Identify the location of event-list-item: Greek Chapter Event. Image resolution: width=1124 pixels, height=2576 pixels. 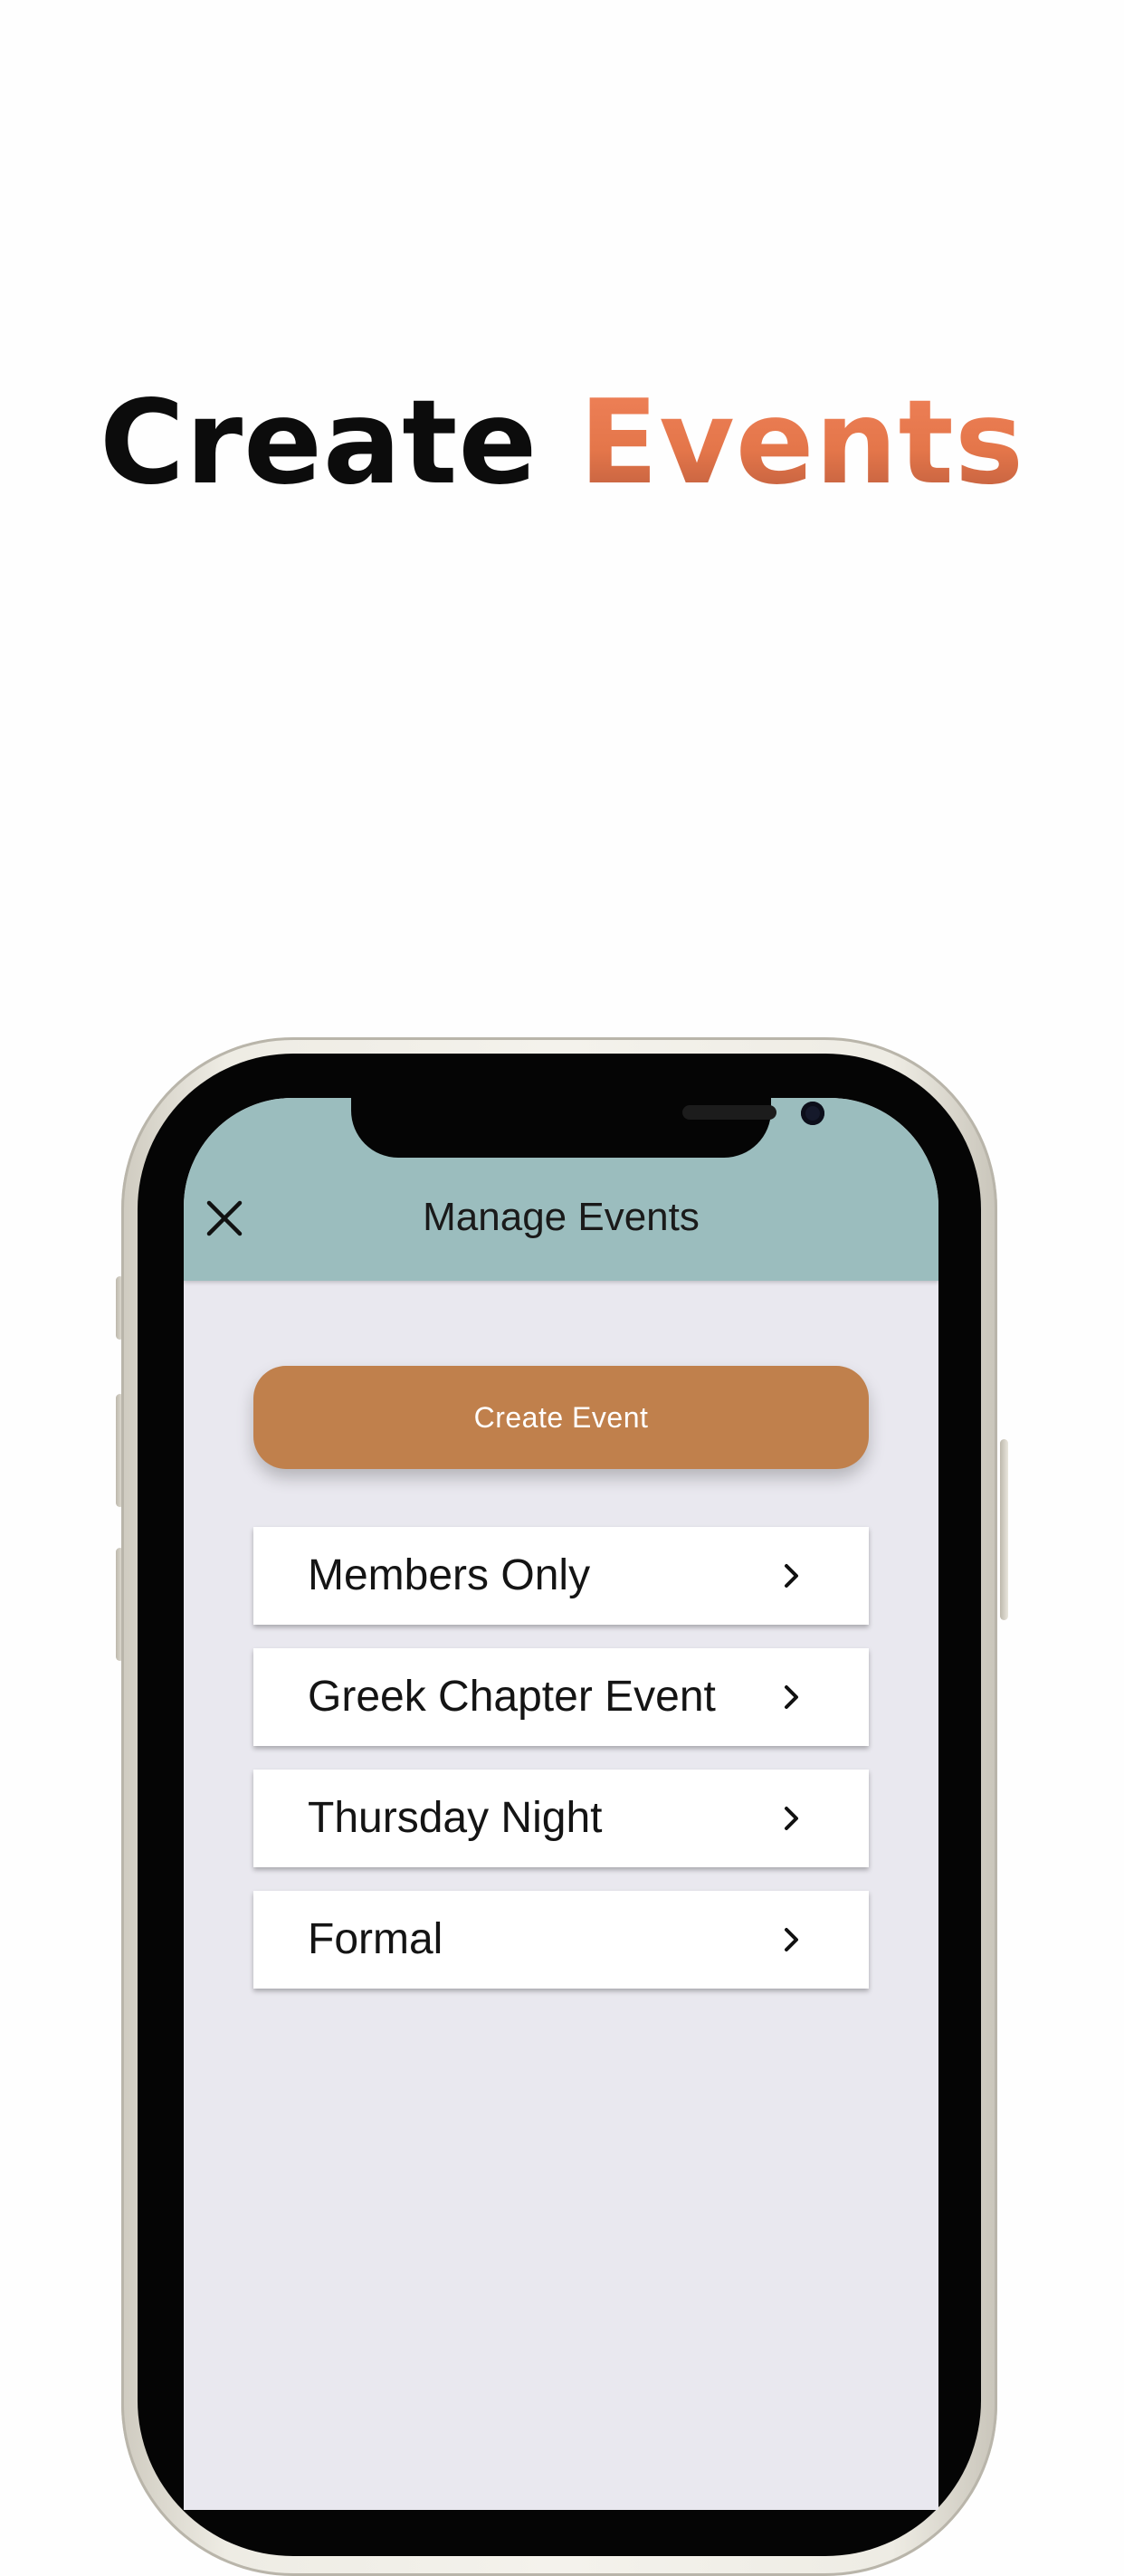
(561, 1697).